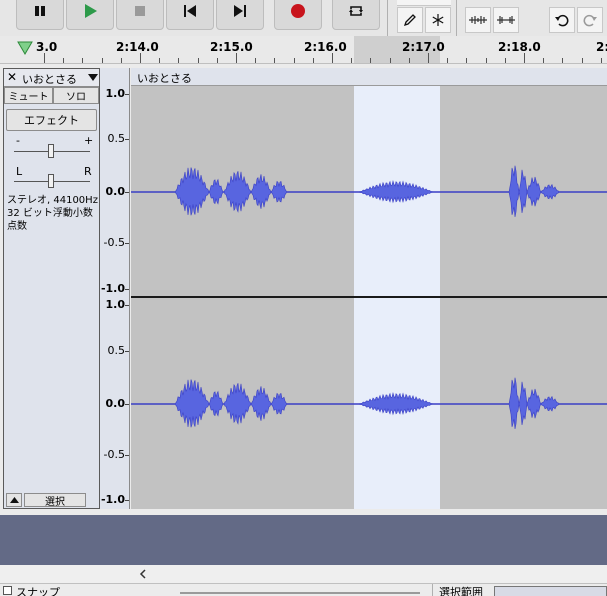 The image size is (607, 596). Describe the element at coordinates (298, 11) in the screenshot. I see `record-icon` at that location.